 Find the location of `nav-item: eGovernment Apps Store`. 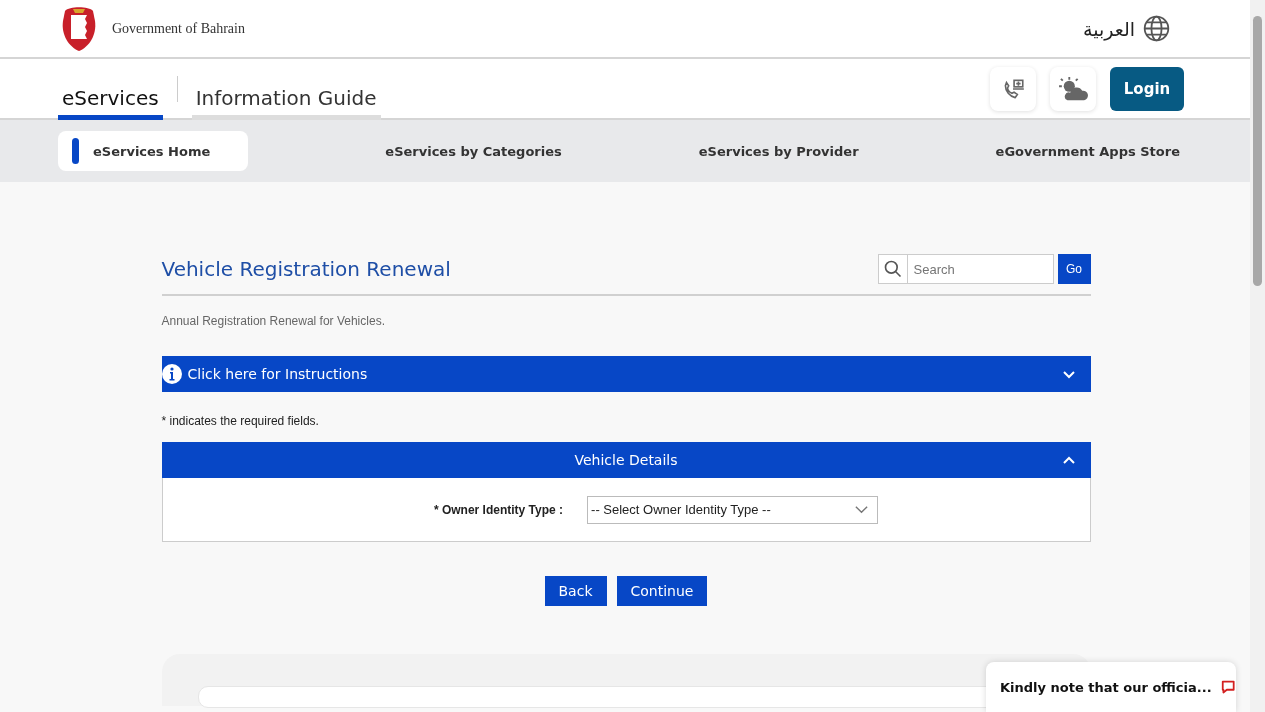

nav-item: eGovernment Apps Store is located at coordinates (1087, 151).